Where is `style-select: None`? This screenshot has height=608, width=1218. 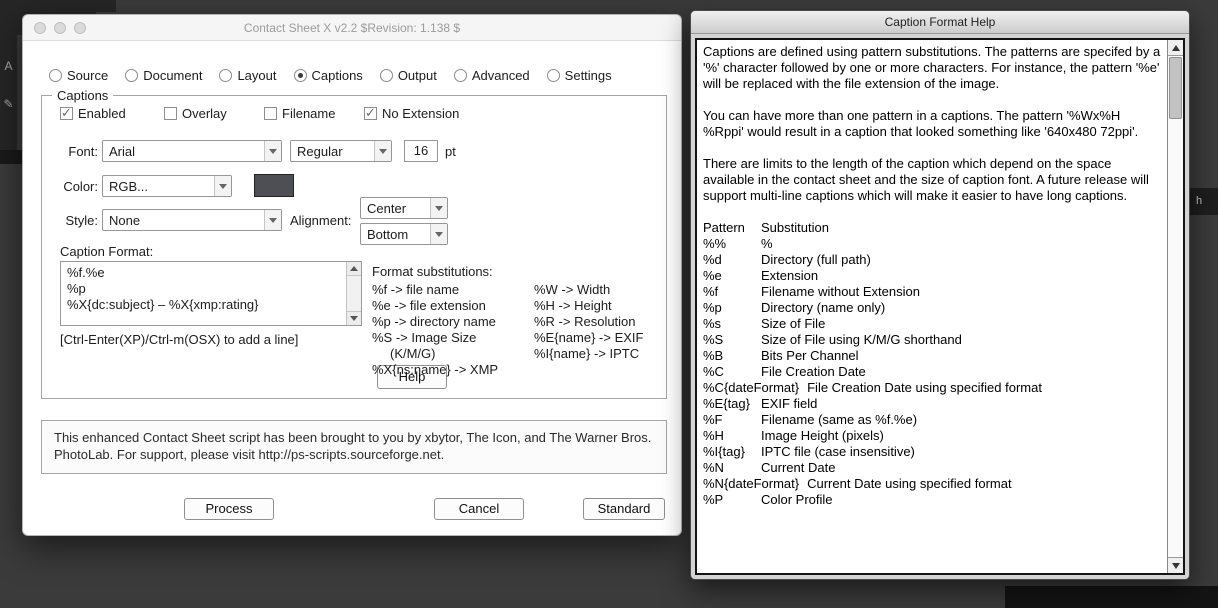
style-select: None is located at coordinates (192, 220).